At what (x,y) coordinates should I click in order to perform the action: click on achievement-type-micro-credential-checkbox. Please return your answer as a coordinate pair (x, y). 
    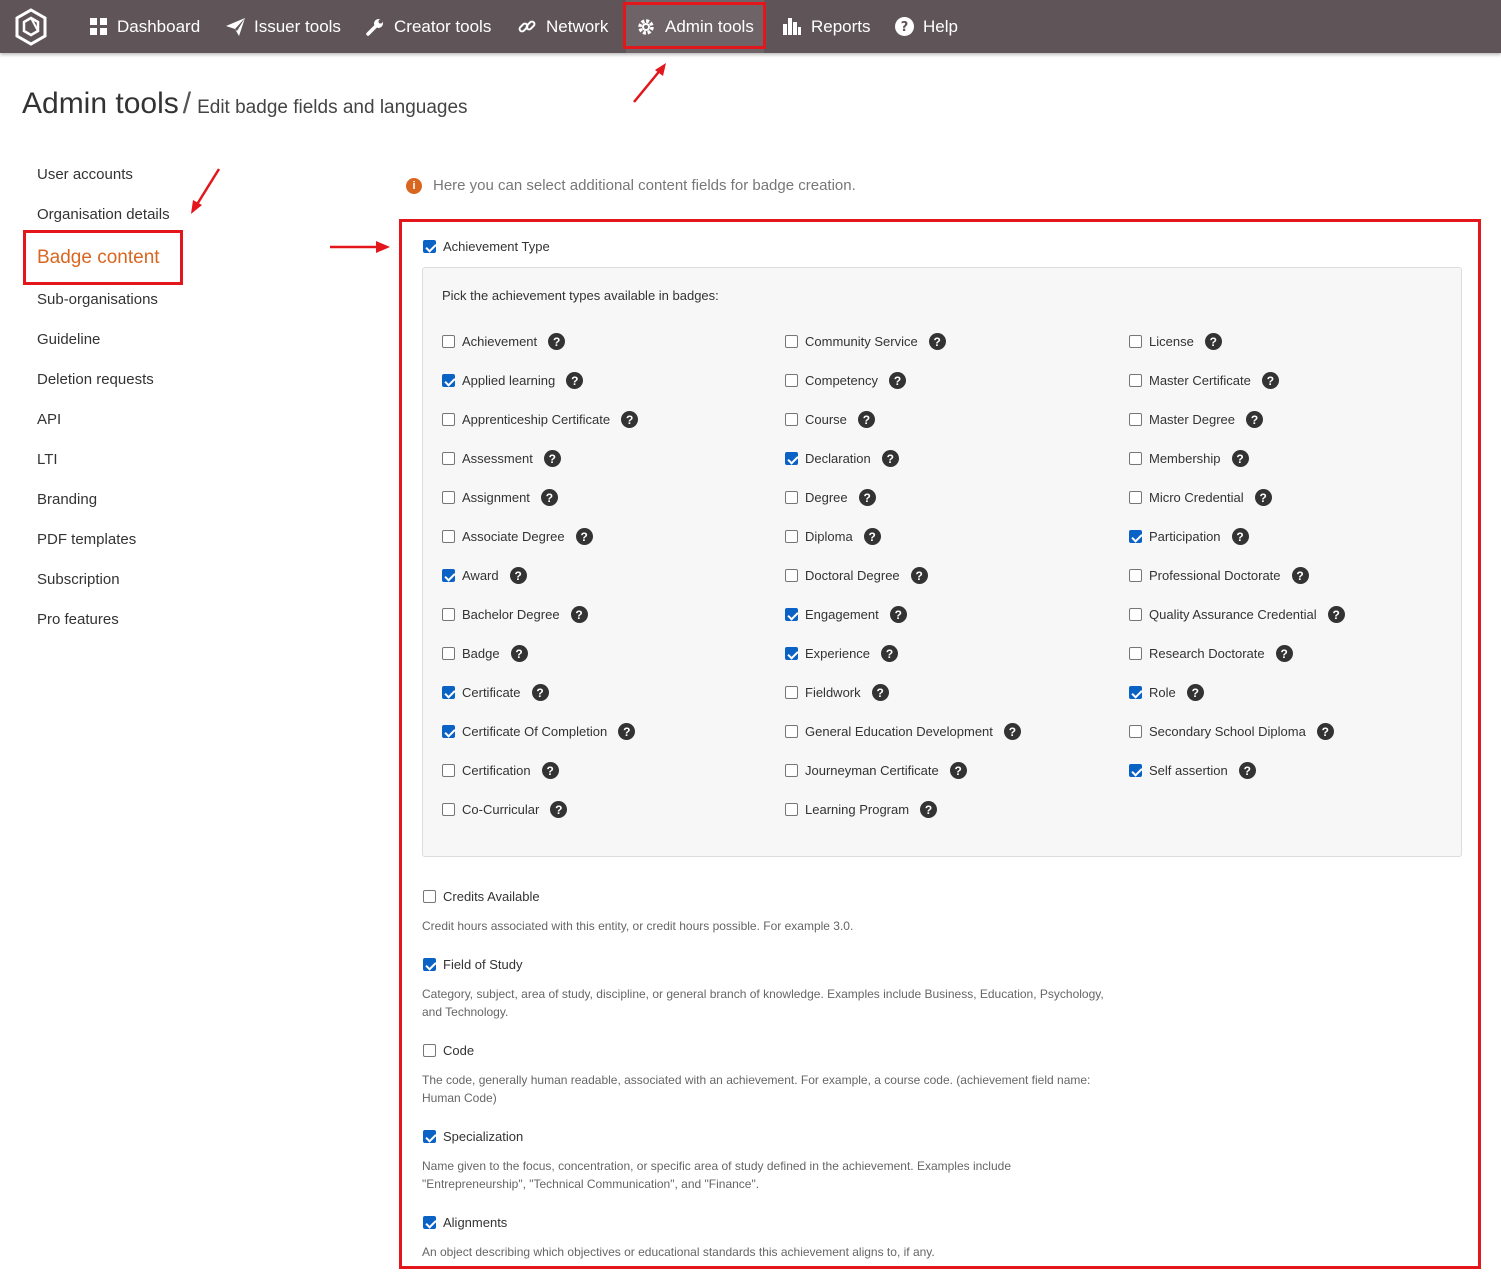
    Looking at the image, I should click on (1135, 497).